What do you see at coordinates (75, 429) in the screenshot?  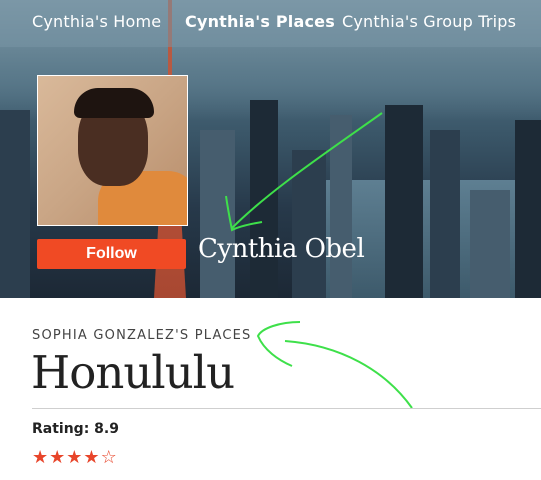 I see `rating-text: Rating: 8.9` at bounding box center [75, 429].